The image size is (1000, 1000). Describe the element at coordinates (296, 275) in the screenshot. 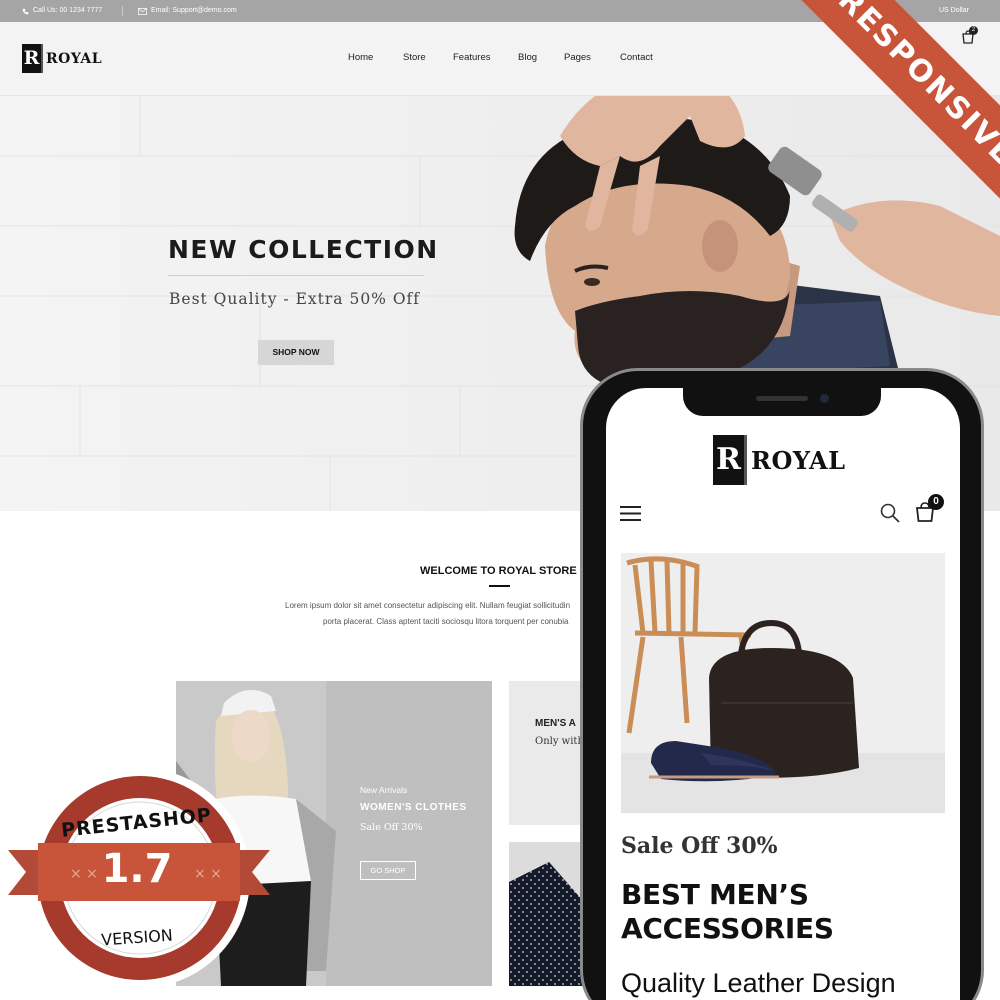

I see `hero-divider` at that location.